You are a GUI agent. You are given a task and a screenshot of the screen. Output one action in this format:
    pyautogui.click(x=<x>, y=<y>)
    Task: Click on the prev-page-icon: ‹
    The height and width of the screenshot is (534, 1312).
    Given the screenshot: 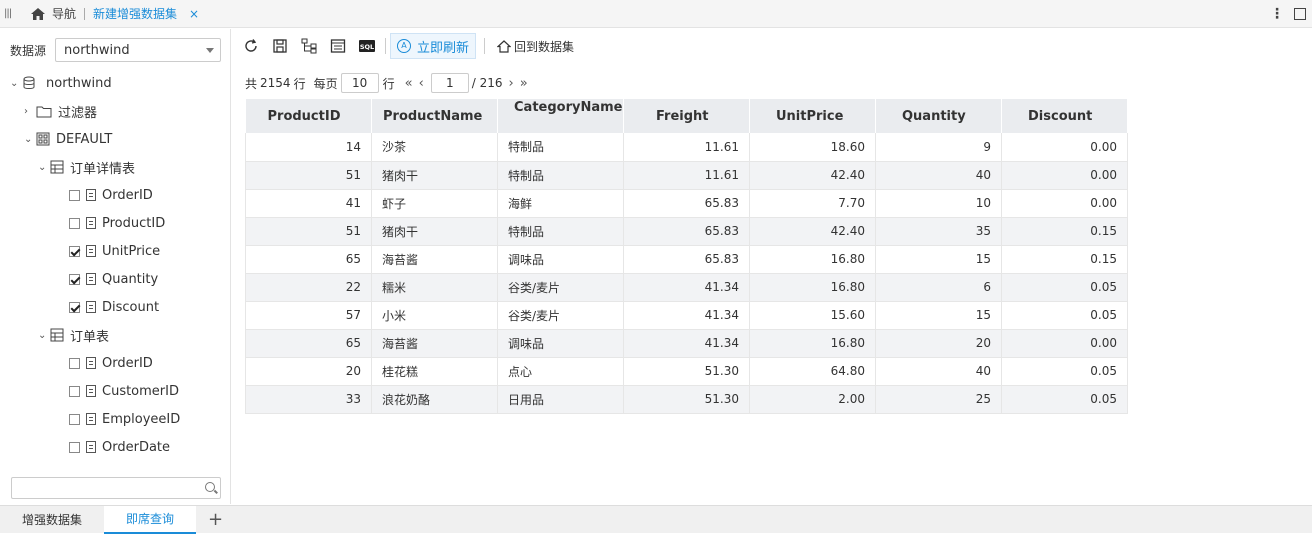 What is the action you would take?
    pyautogui.click(x=421, y=83)
    